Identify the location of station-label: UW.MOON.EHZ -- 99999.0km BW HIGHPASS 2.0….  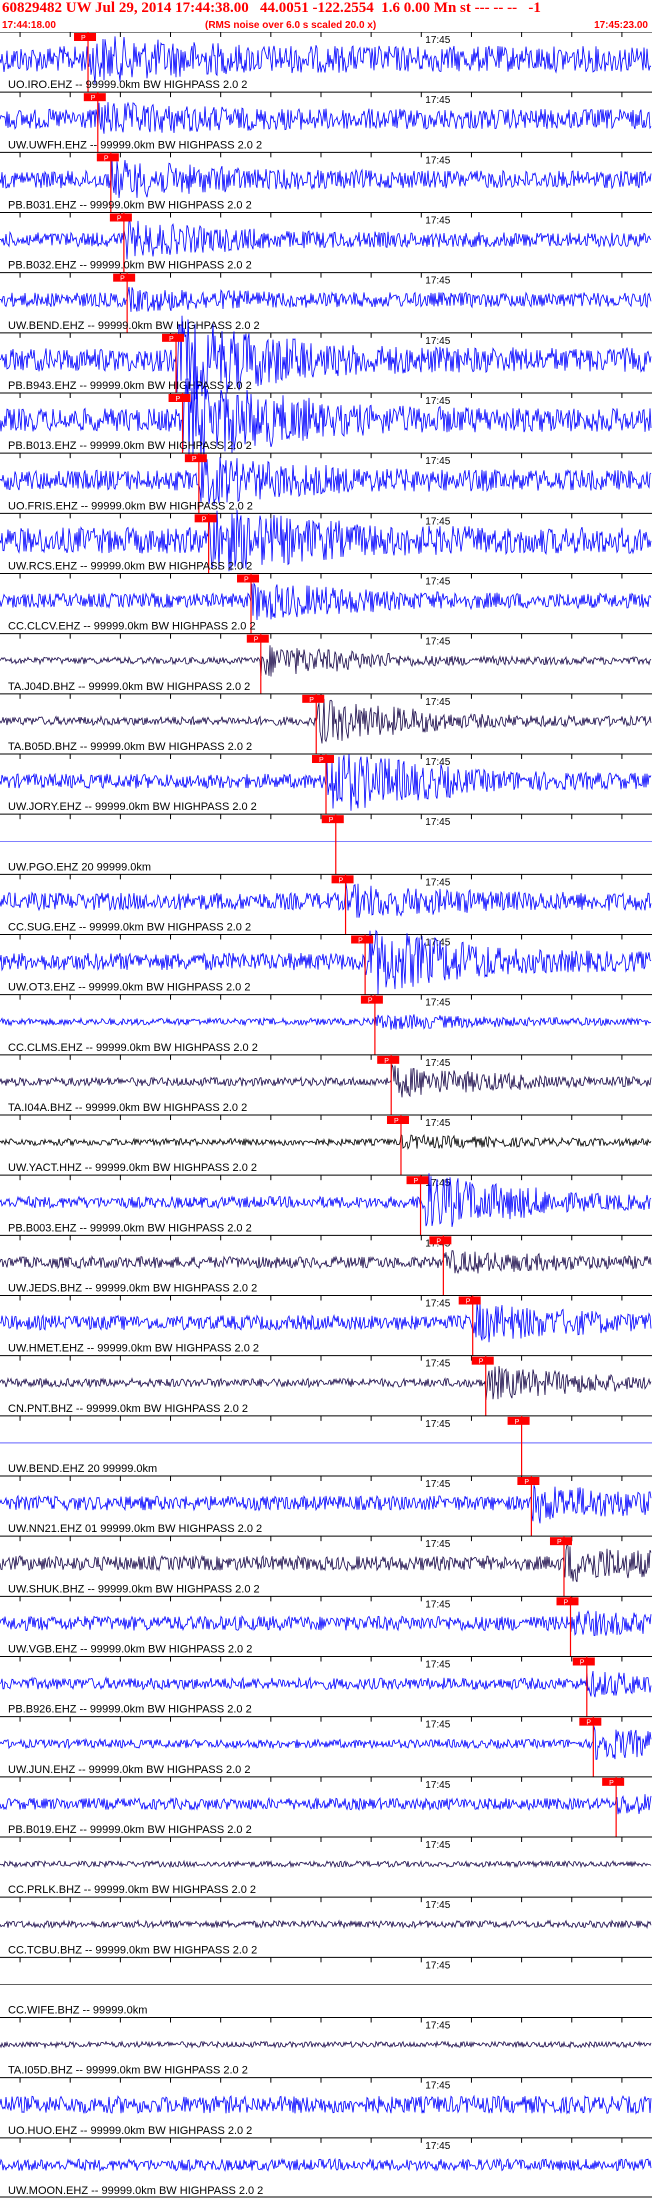
(135, 2191).